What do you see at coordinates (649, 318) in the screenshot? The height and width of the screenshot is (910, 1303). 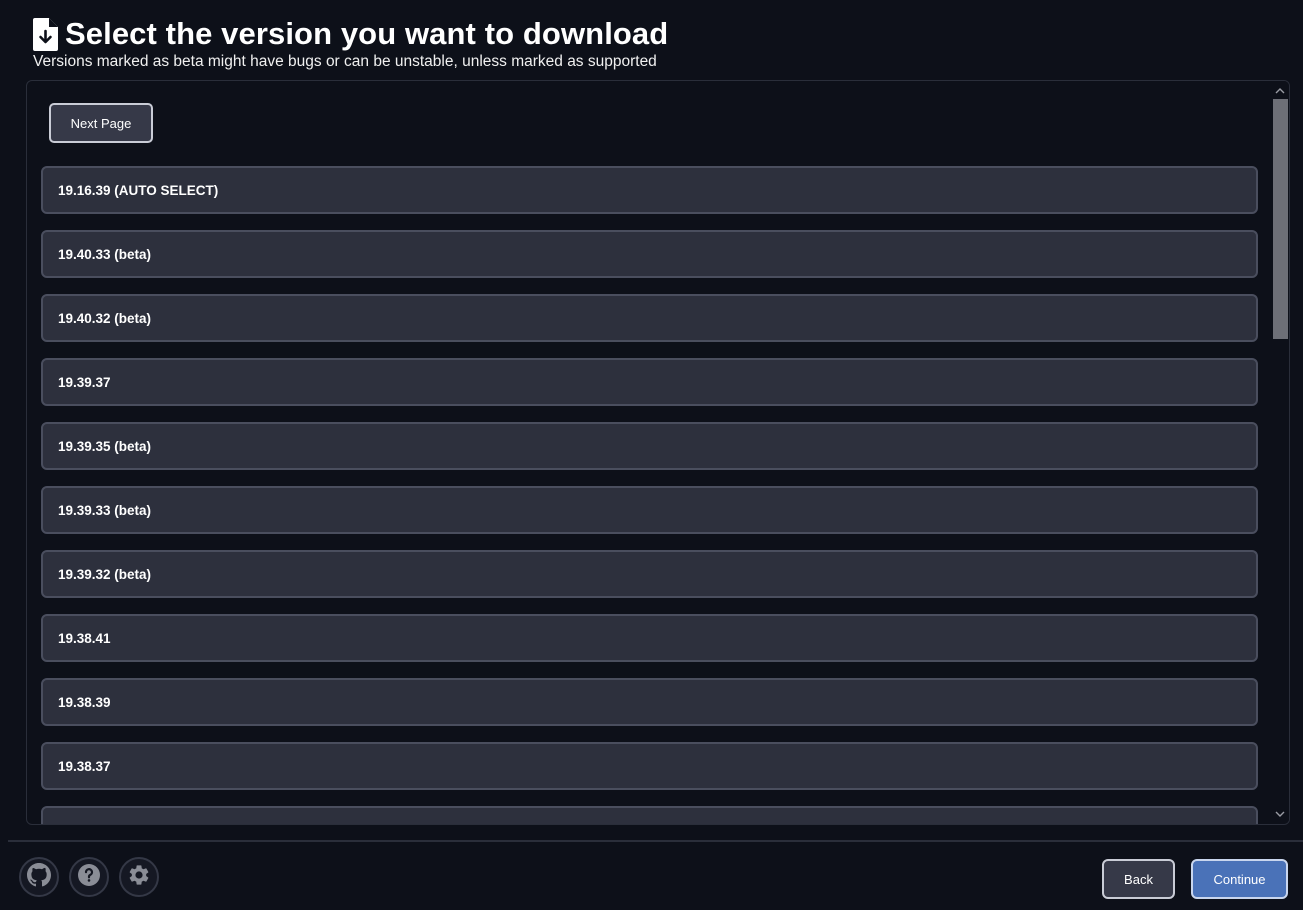 I see `version-item: 19.40.32 (beta)` at bounding box center [649, 318].